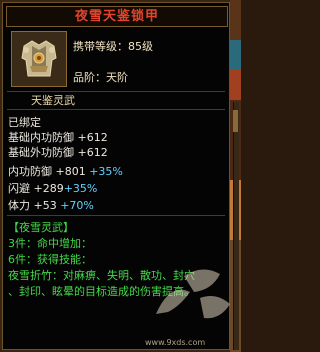 This screenshot has width=320, height=352. Describe the element at coordinates (50, 259) in the screenshot. I see `set-bonus-6: 6件：获得技能：` at that location.